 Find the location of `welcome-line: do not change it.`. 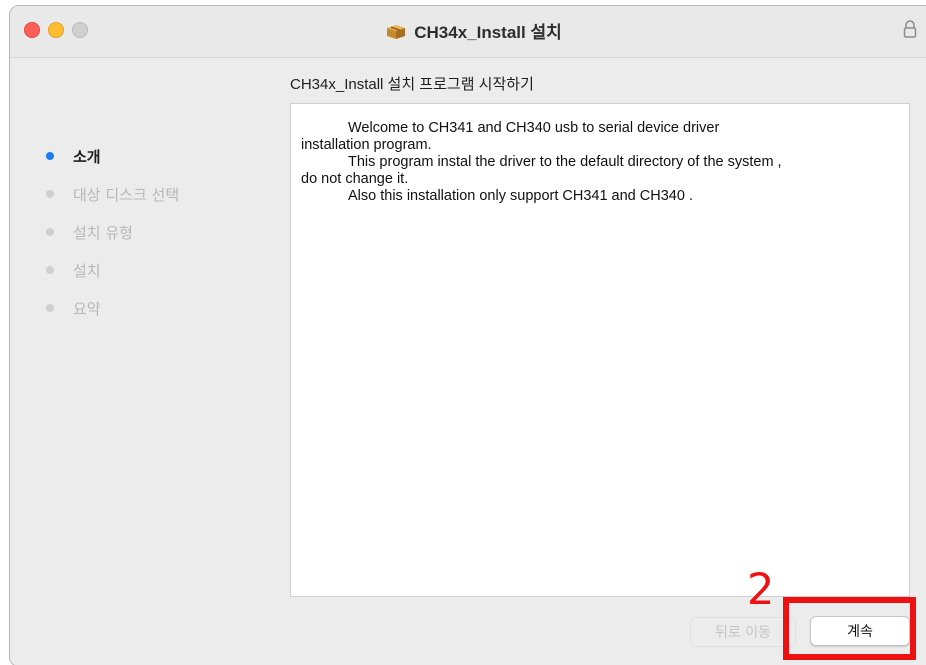

welcome-line: do not change it. is located at coordinates (355, 179).